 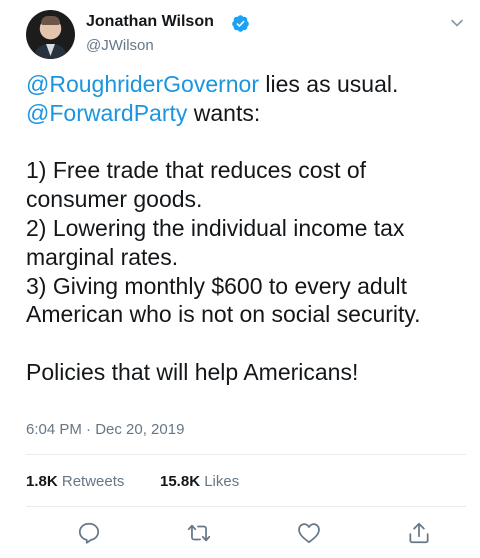 What do you see at coordinates (240, 535) in the screenshot?
I see `action-bar` at bounding box center [240, 535].